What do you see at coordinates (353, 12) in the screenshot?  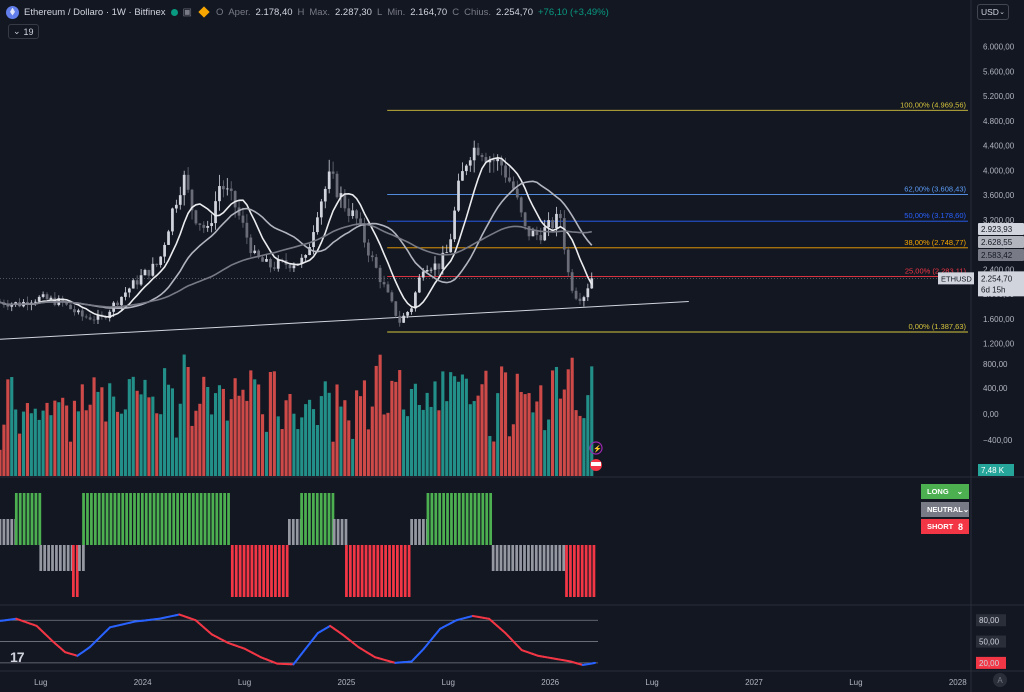 I see `high-value: 2.287,30` at bounding box center [353, 12].